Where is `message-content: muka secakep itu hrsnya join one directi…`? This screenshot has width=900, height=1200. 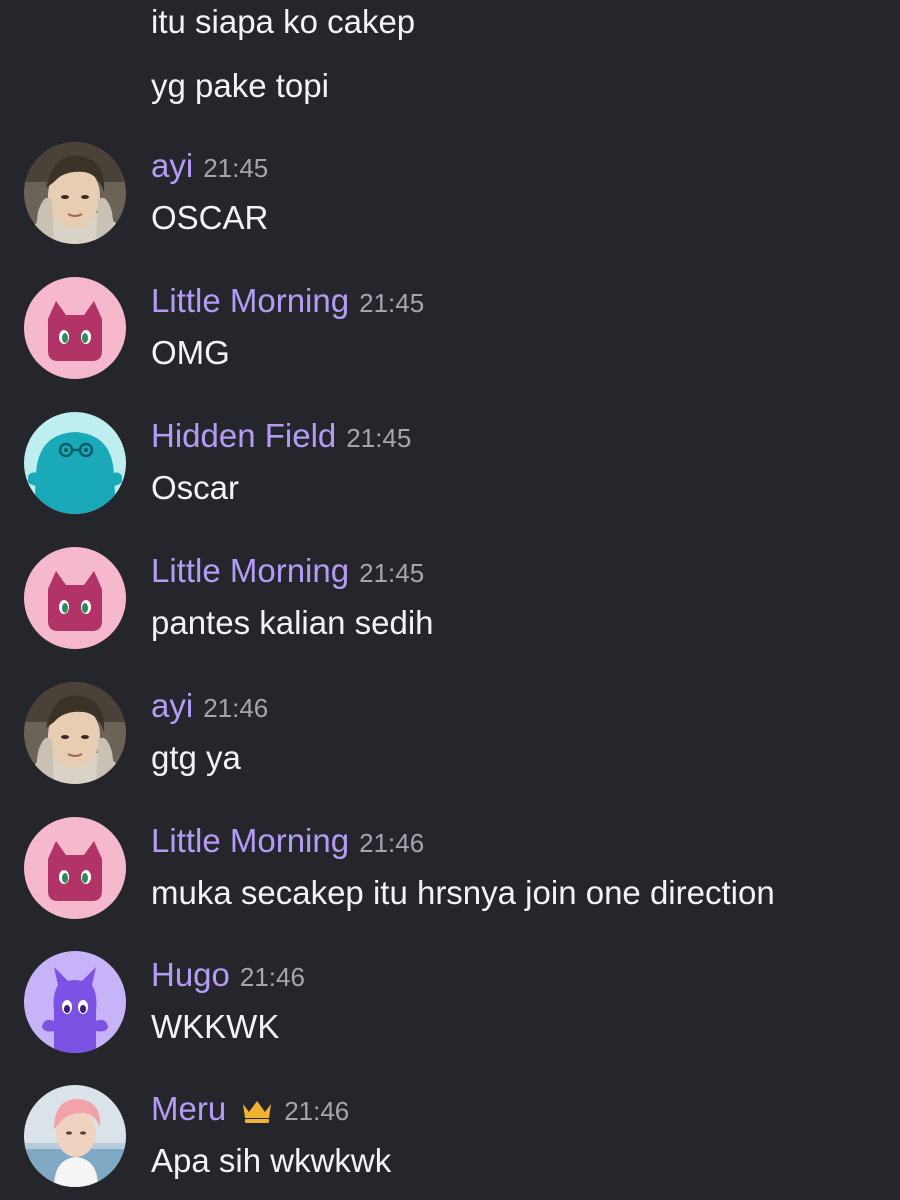 message-content: muka secakep itu hrsnya join one directi… is located at coordinates (463, 893).